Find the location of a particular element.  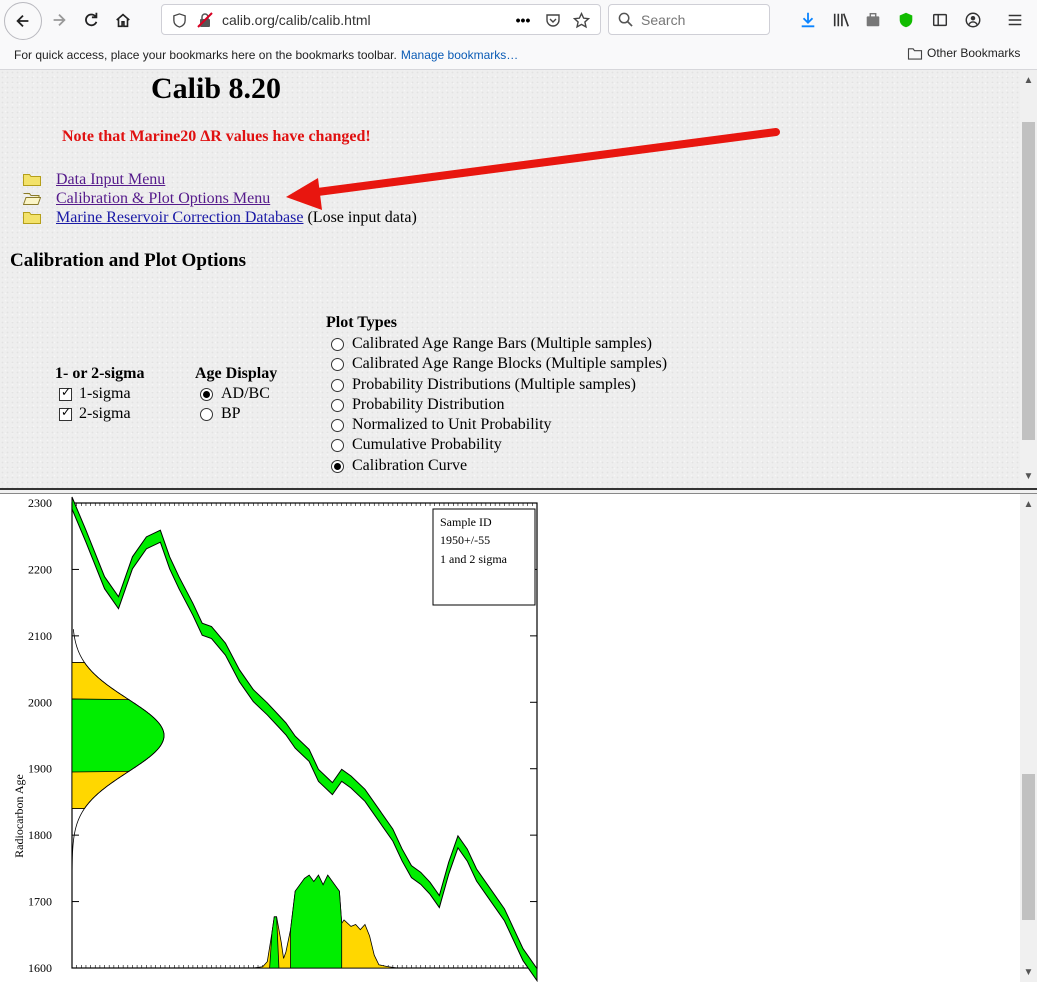

bookmark-star-icon is located at coordinates (581, 20).